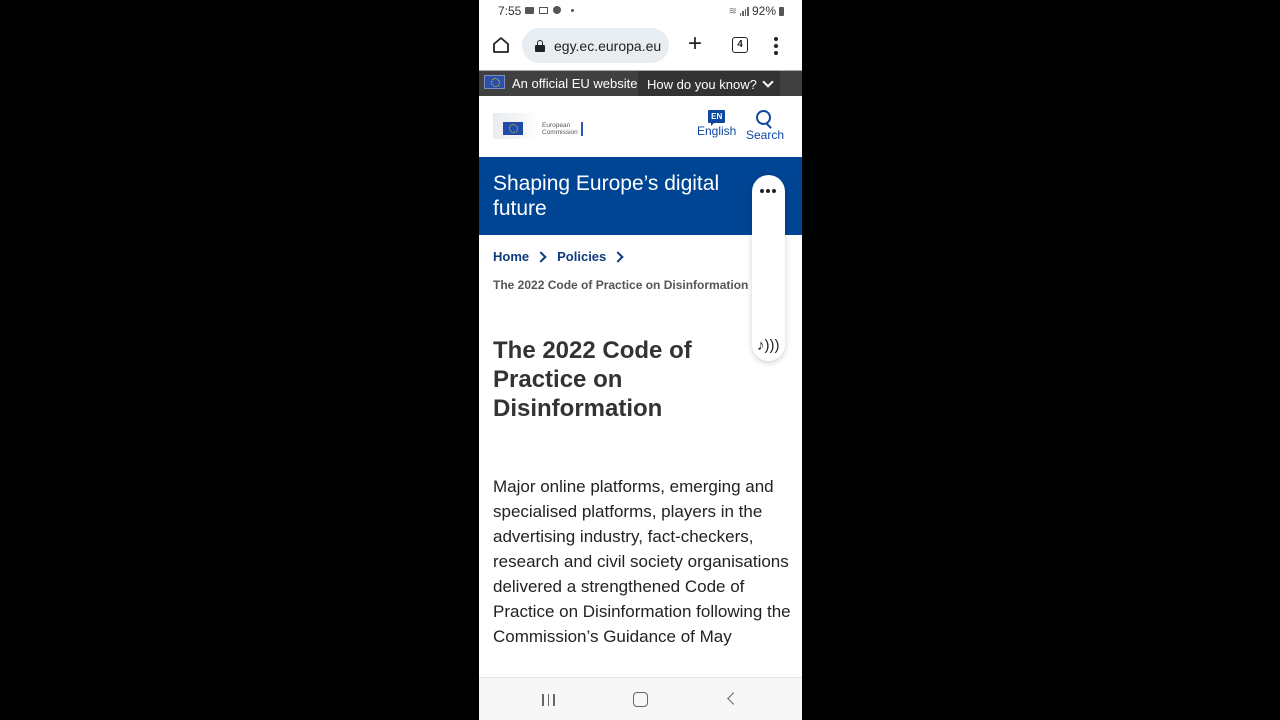 Image resolution: width=1280 pixels, height=720 pixels. What do you see at coordinates (557, 10) in the screenshot?
I see `app-icon` at bounding box center [557, 10].